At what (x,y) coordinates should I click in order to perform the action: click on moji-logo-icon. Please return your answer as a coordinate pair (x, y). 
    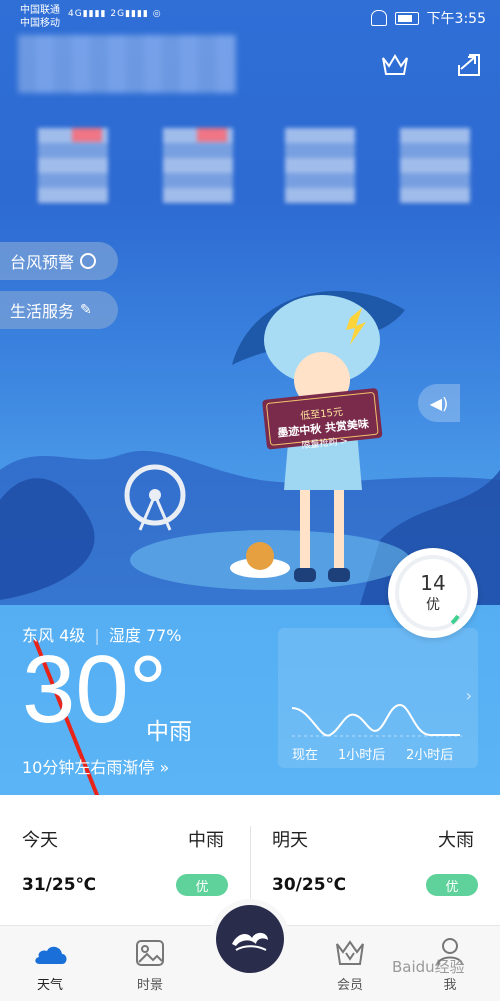
    Looking at the image, I should click on (250, 941).